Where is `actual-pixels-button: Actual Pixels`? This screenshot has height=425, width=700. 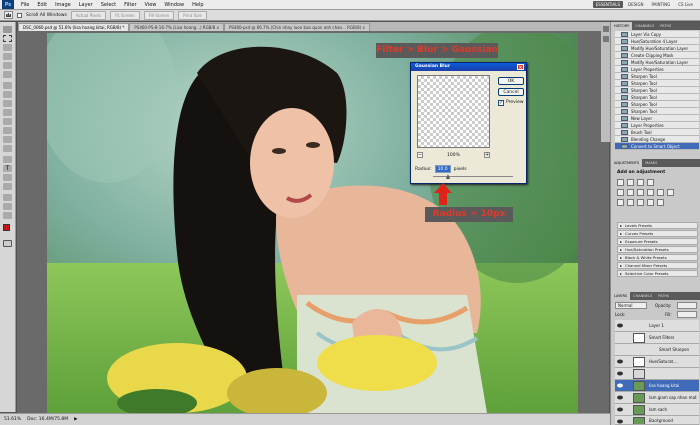
actual-pixels-button: Actual Pixels is located at coordinates (88, 15).